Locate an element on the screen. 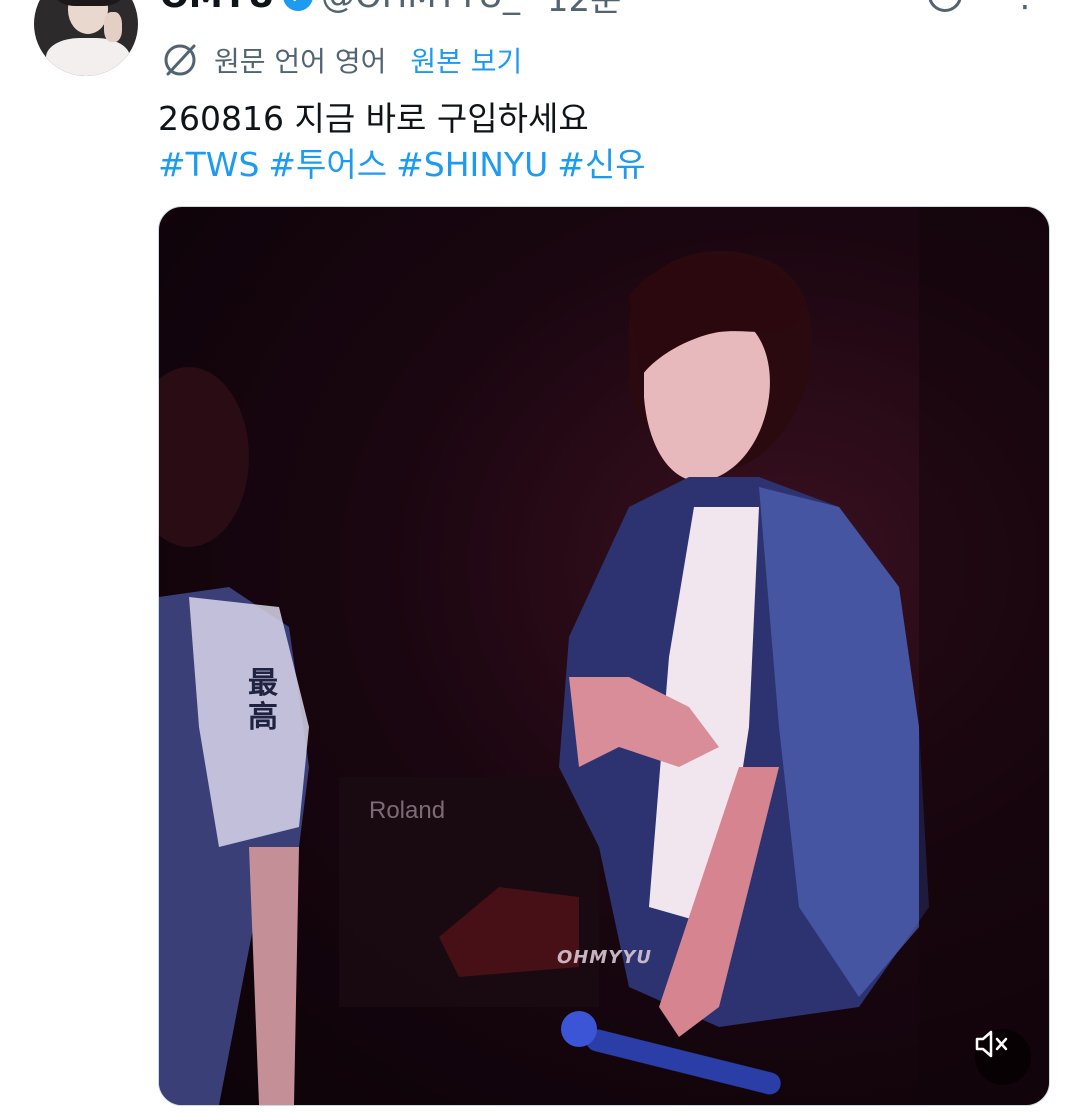  tweet-text: 260816 지금 바로 구입하세요 #TWS #투어스 #SHINYU #신유 is located at coordinates (402, 142).